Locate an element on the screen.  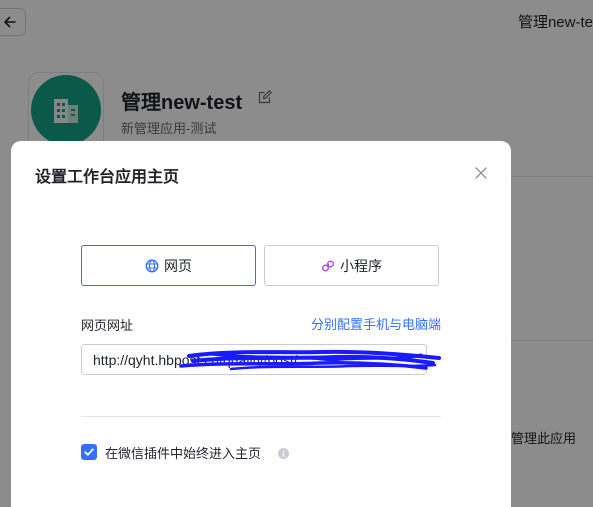
check-icon is located at coordinates (89, 452).